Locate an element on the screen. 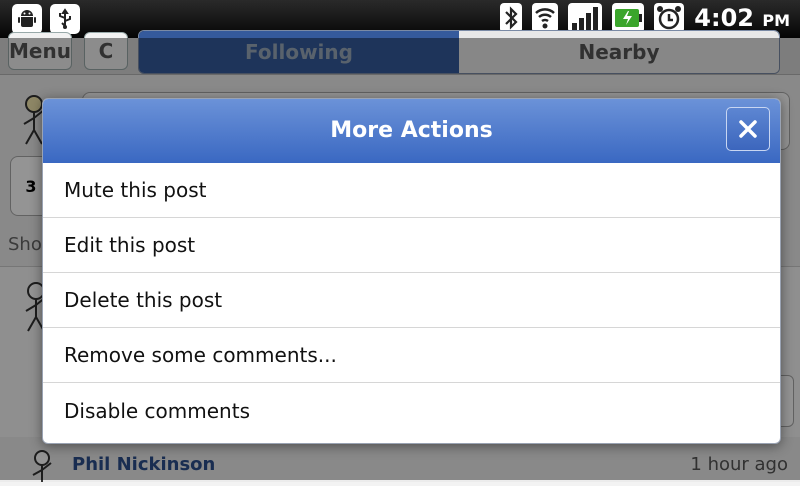 The image size is (800, 486). system-icons: 4:02 PM is located at coordinates (645, 18).